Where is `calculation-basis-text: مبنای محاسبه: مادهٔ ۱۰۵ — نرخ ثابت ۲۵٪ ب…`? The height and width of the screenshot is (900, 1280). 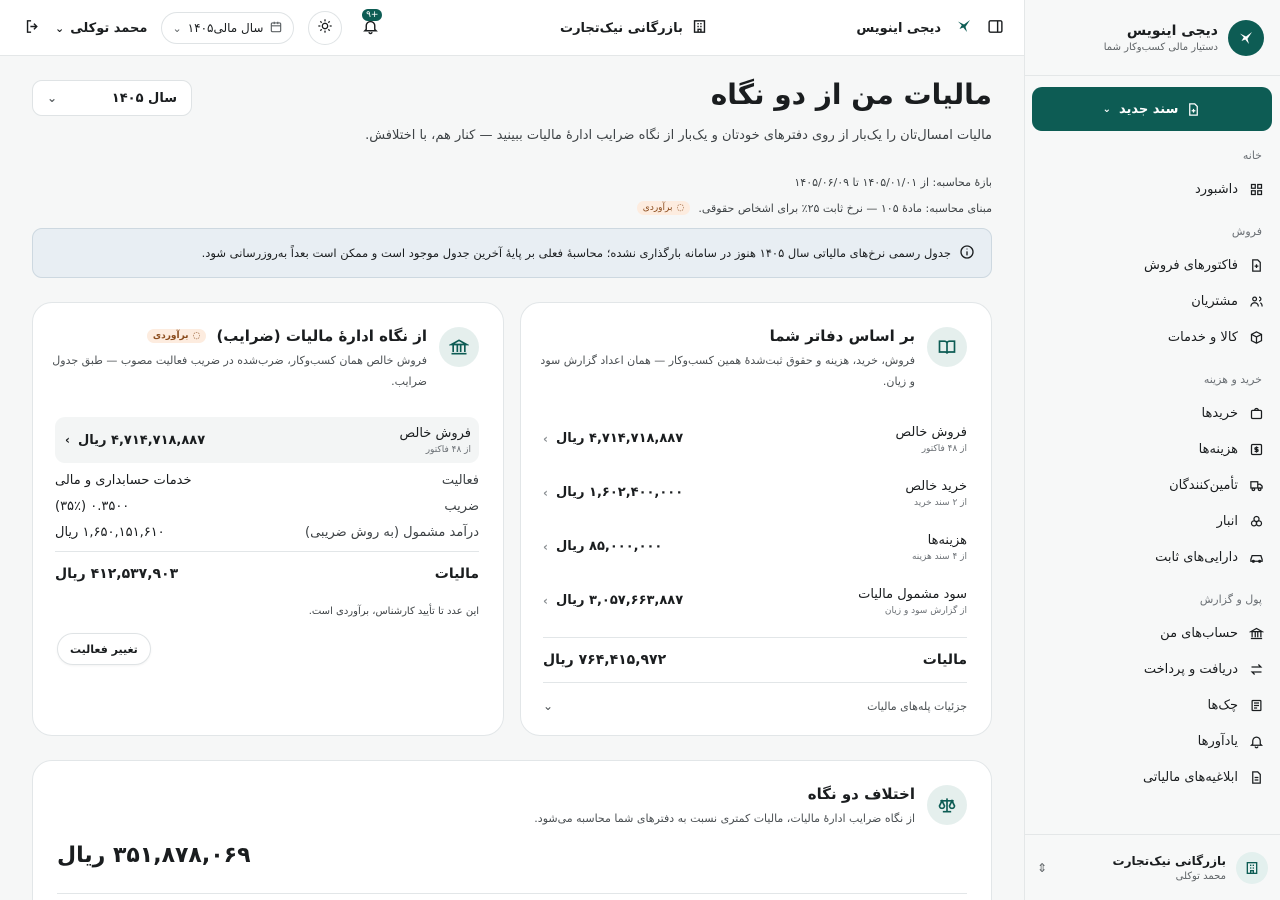
calculation-basis-text: مبنای محاسبه: مادهٔ ۱۰۵ — نرخ ثابت ۲۵٪ ب… is located at coordinates (845, 208).